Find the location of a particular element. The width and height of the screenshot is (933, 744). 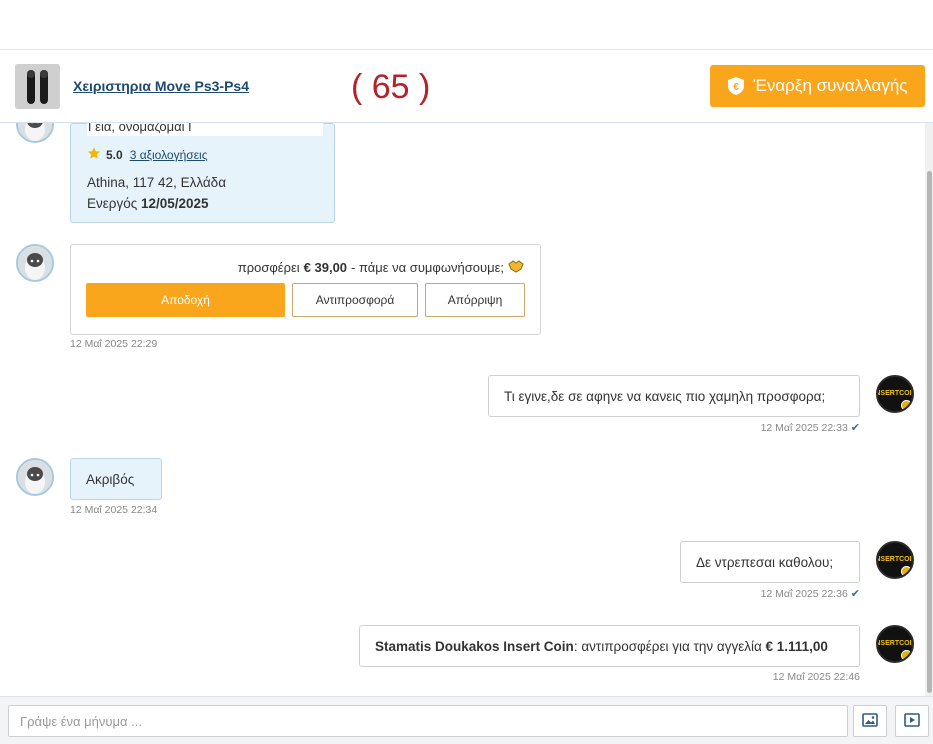

seller-active-since: Ενεργός 12/05/2025 is located at coordinates (148, 203).